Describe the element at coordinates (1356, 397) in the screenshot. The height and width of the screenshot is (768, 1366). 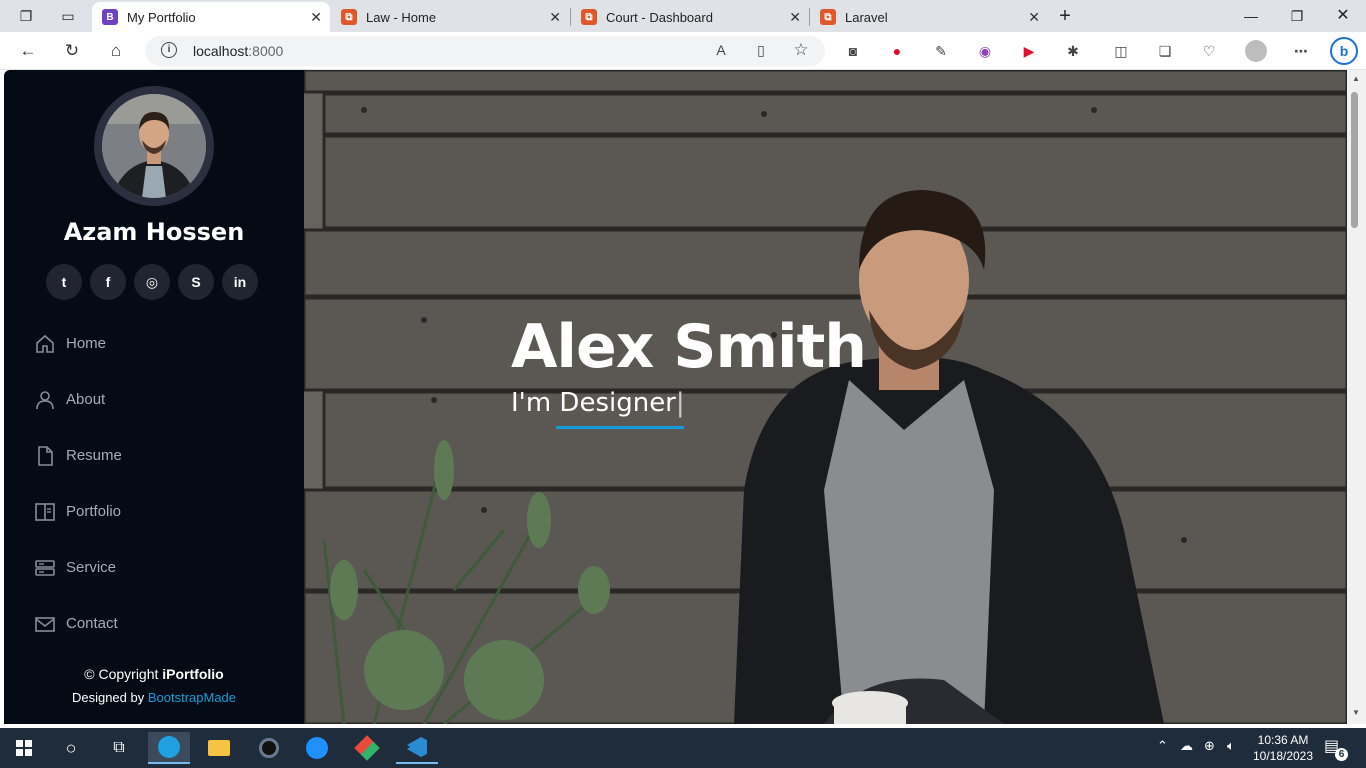
I see `page-scrollbar: ▲ ▼` at that location.